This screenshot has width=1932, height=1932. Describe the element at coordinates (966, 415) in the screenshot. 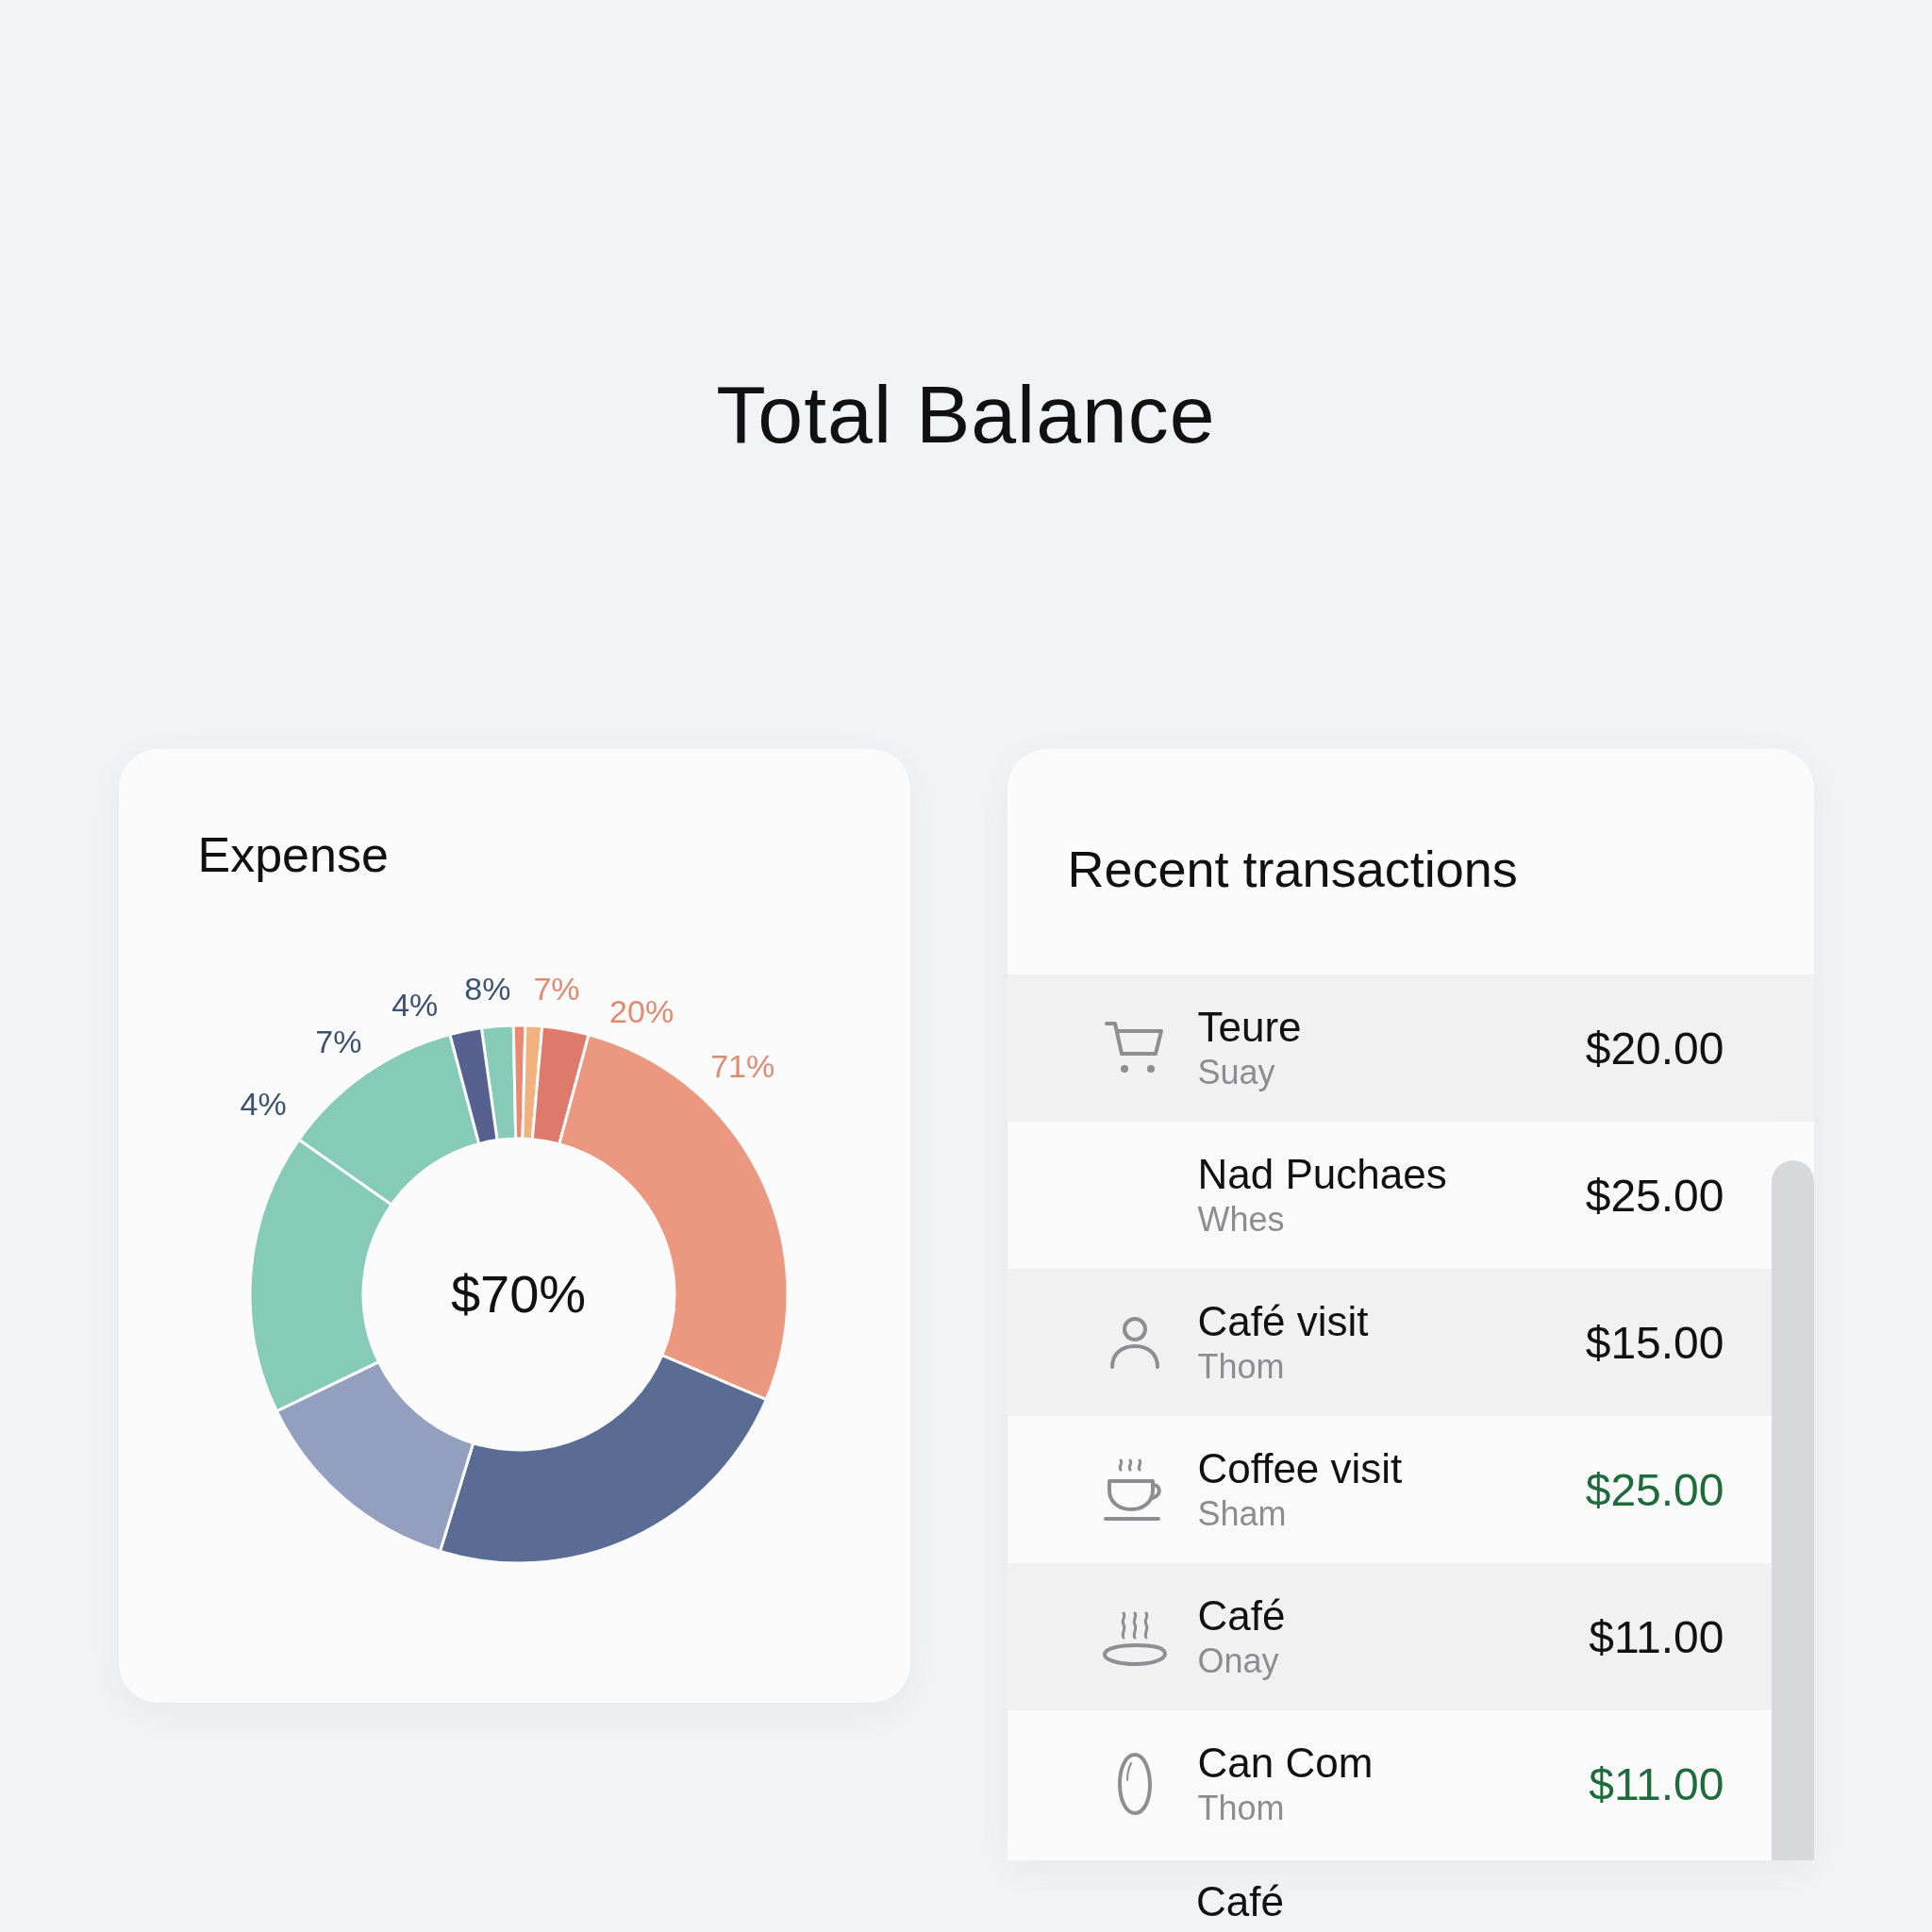

I see `page-title: Total Balance` at that location.